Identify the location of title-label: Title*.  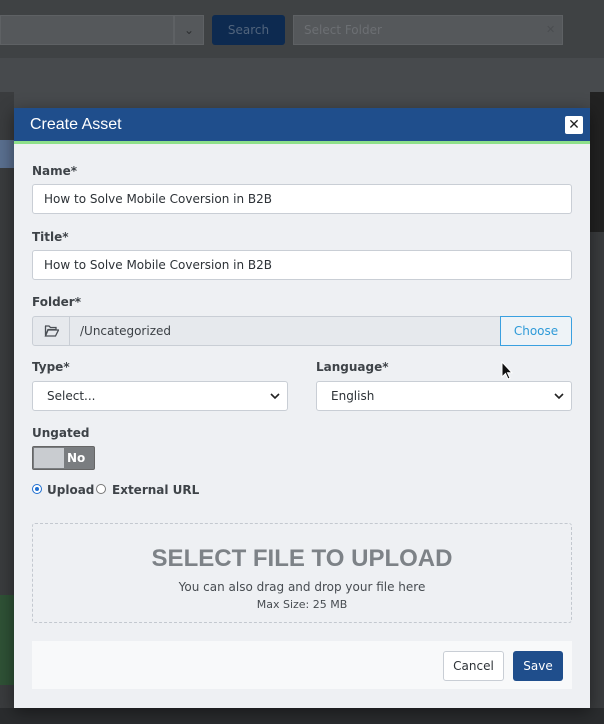
(50, 237).